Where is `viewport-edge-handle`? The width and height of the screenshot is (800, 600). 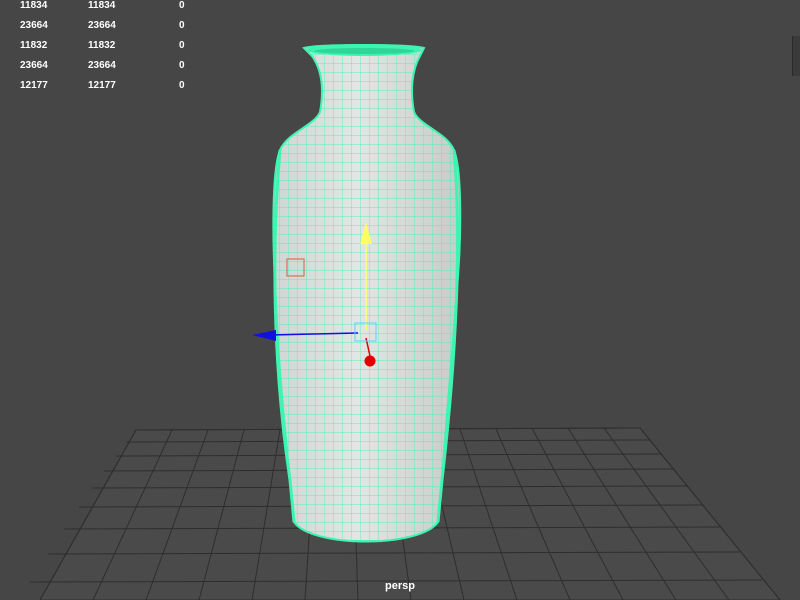
viewport-edge-handle is located at coordinates (796, 56).